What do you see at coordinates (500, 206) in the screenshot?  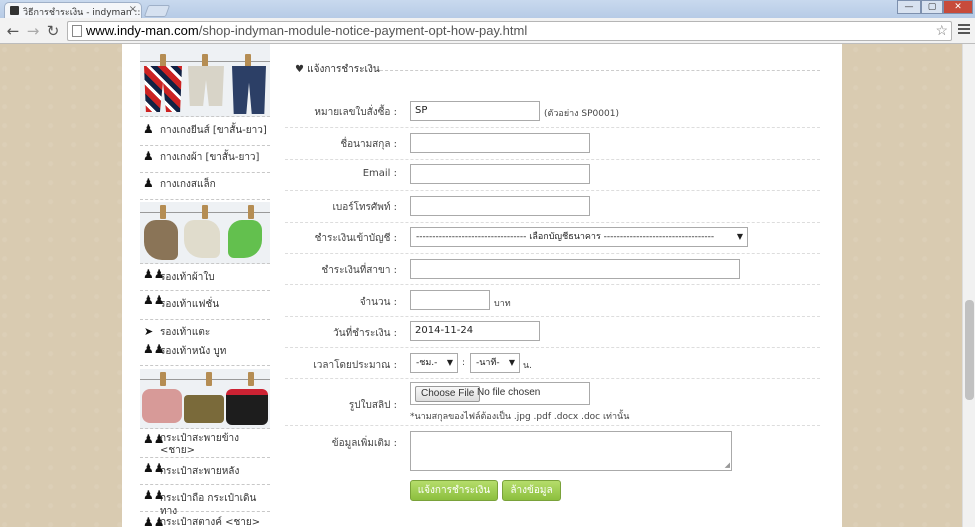 I see `phone-field` at bounding box center [500, 206].